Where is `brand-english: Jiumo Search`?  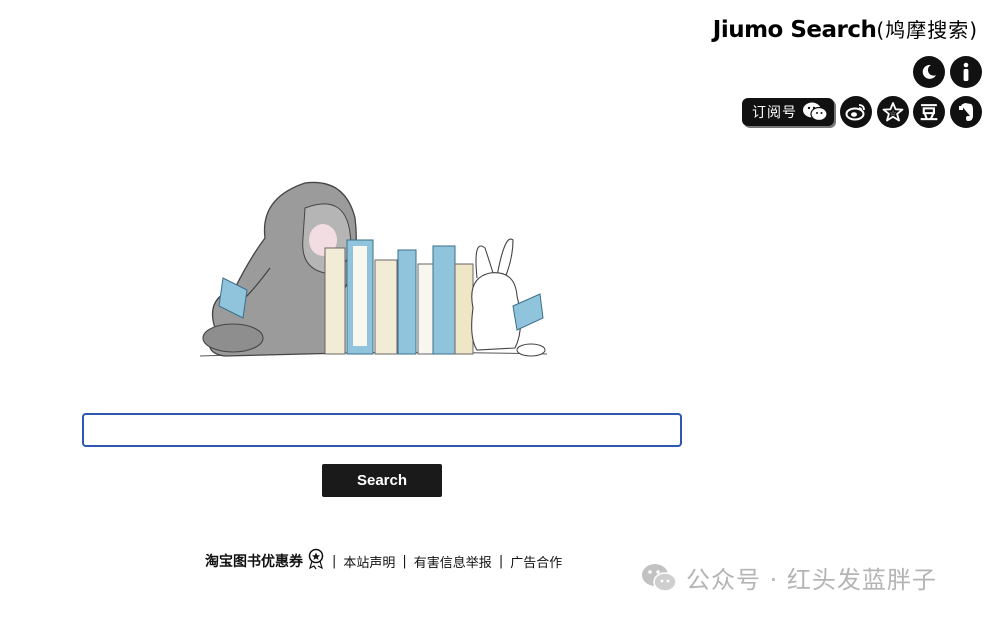
brand-english: Jiumo Search is located at coordinates (794, 30).